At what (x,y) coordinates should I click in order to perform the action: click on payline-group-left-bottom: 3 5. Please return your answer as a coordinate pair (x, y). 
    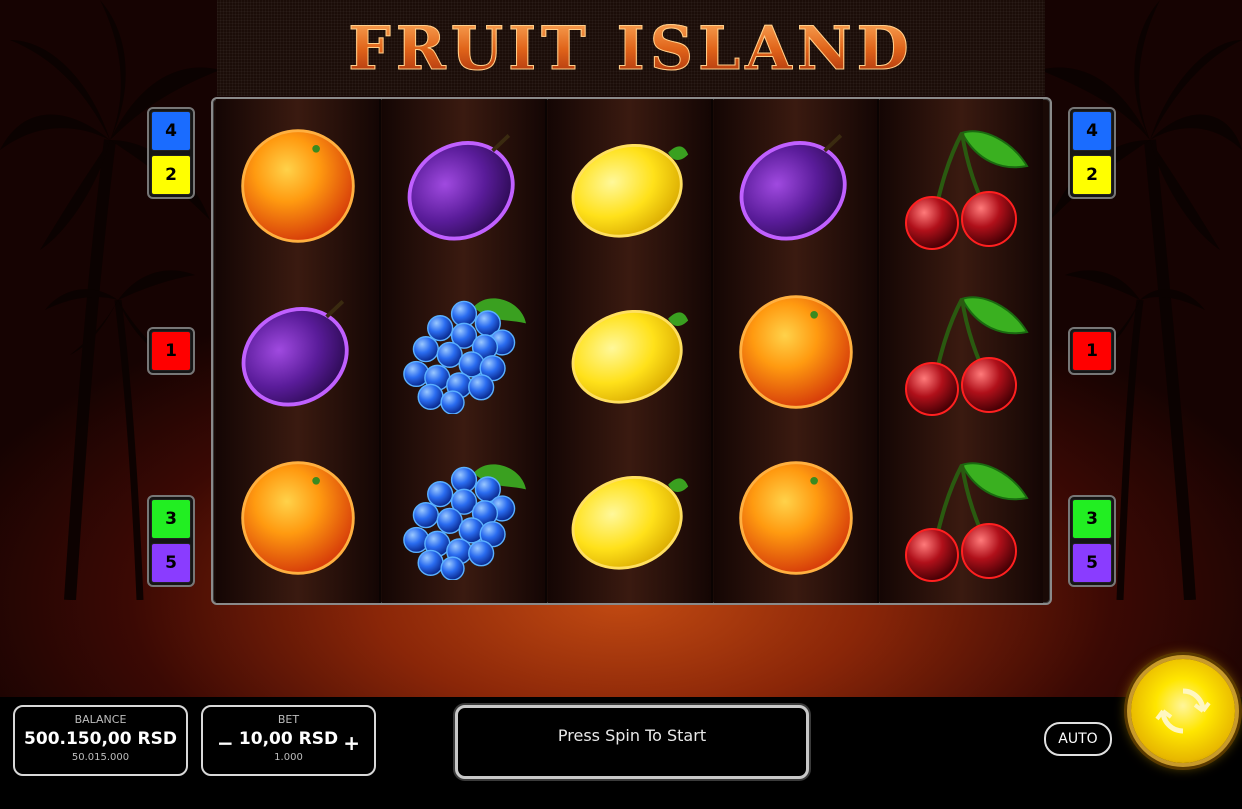
    Looking at the image, I should click on (171, 541).